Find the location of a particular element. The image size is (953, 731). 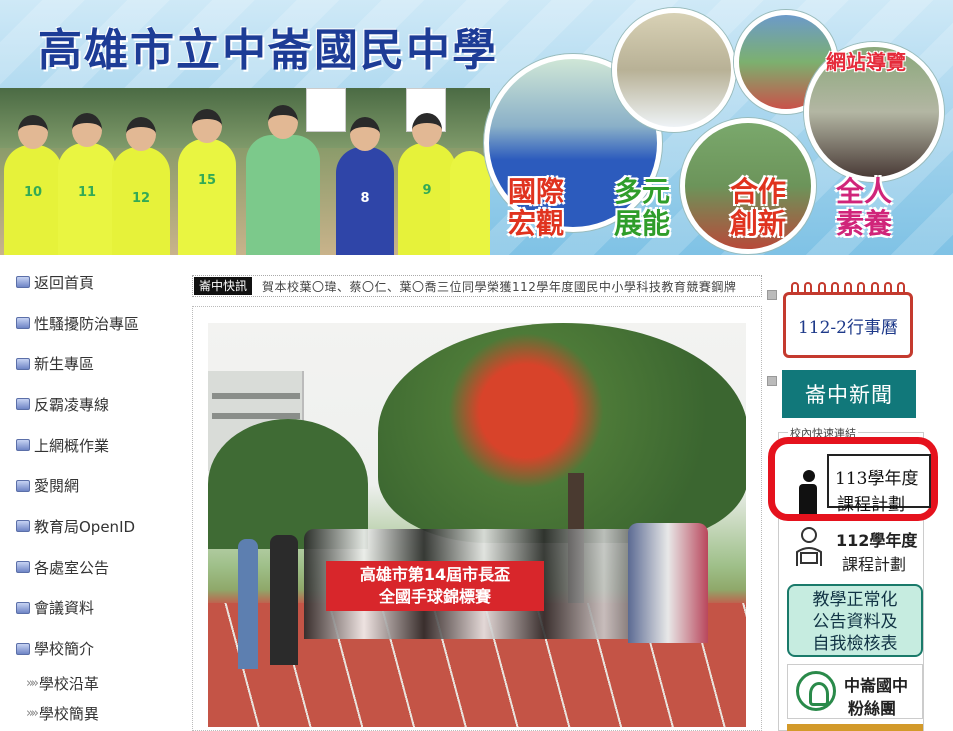

school-logo-icon is located at coordinates (816, 691).